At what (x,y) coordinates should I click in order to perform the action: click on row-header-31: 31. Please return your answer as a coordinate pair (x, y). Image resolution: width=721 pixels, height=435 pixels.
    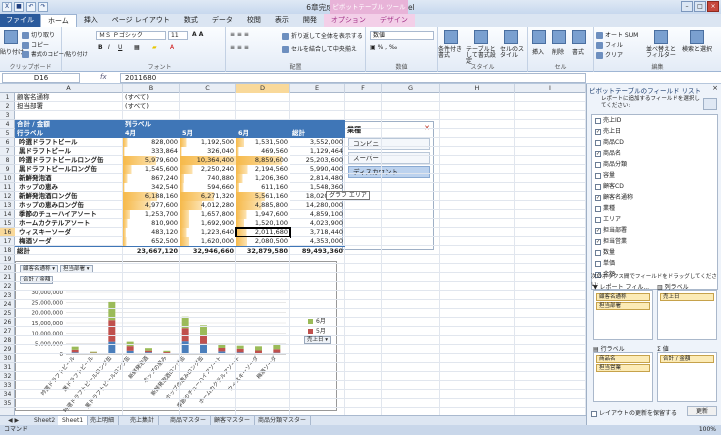
    Looking at the image, I should click on (7, 367).